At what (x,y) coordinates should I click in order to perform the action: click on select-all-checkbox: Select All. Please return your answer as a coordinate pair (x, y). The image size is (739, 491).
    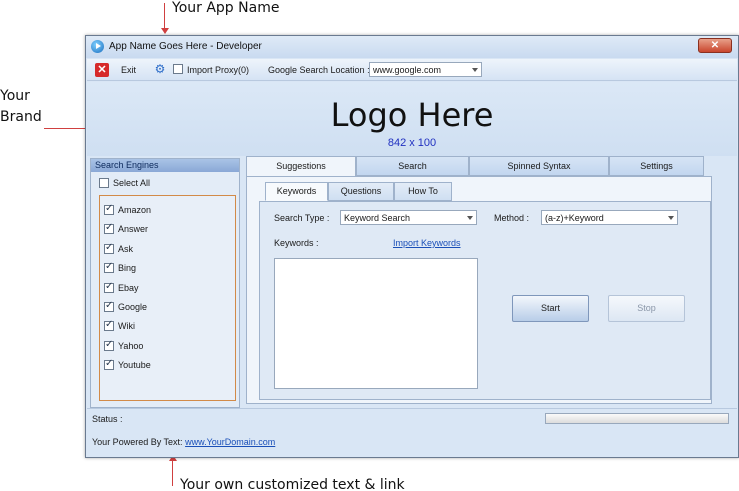
    Looking at the image, I should click on (124, 183).